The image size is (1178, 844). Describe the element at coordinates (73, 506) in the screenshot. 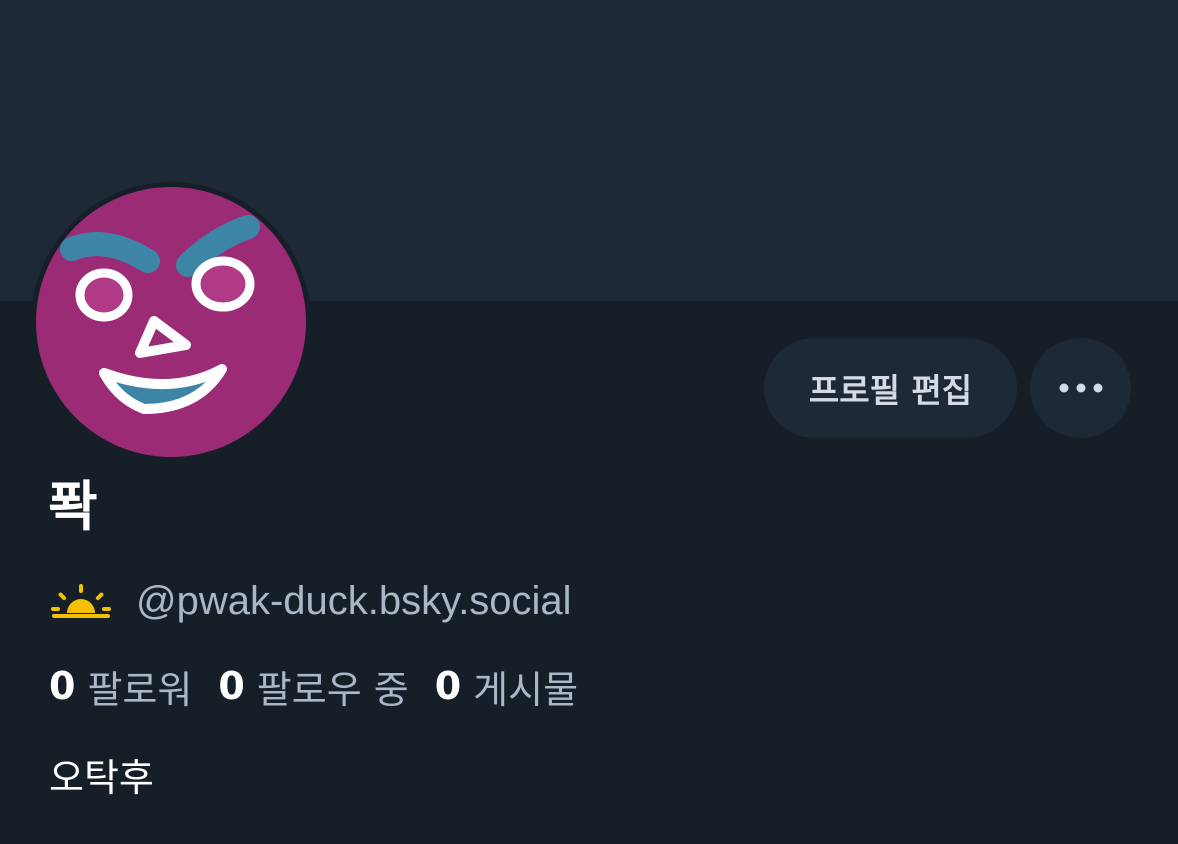

I see `display-name: 퐉` at that location.